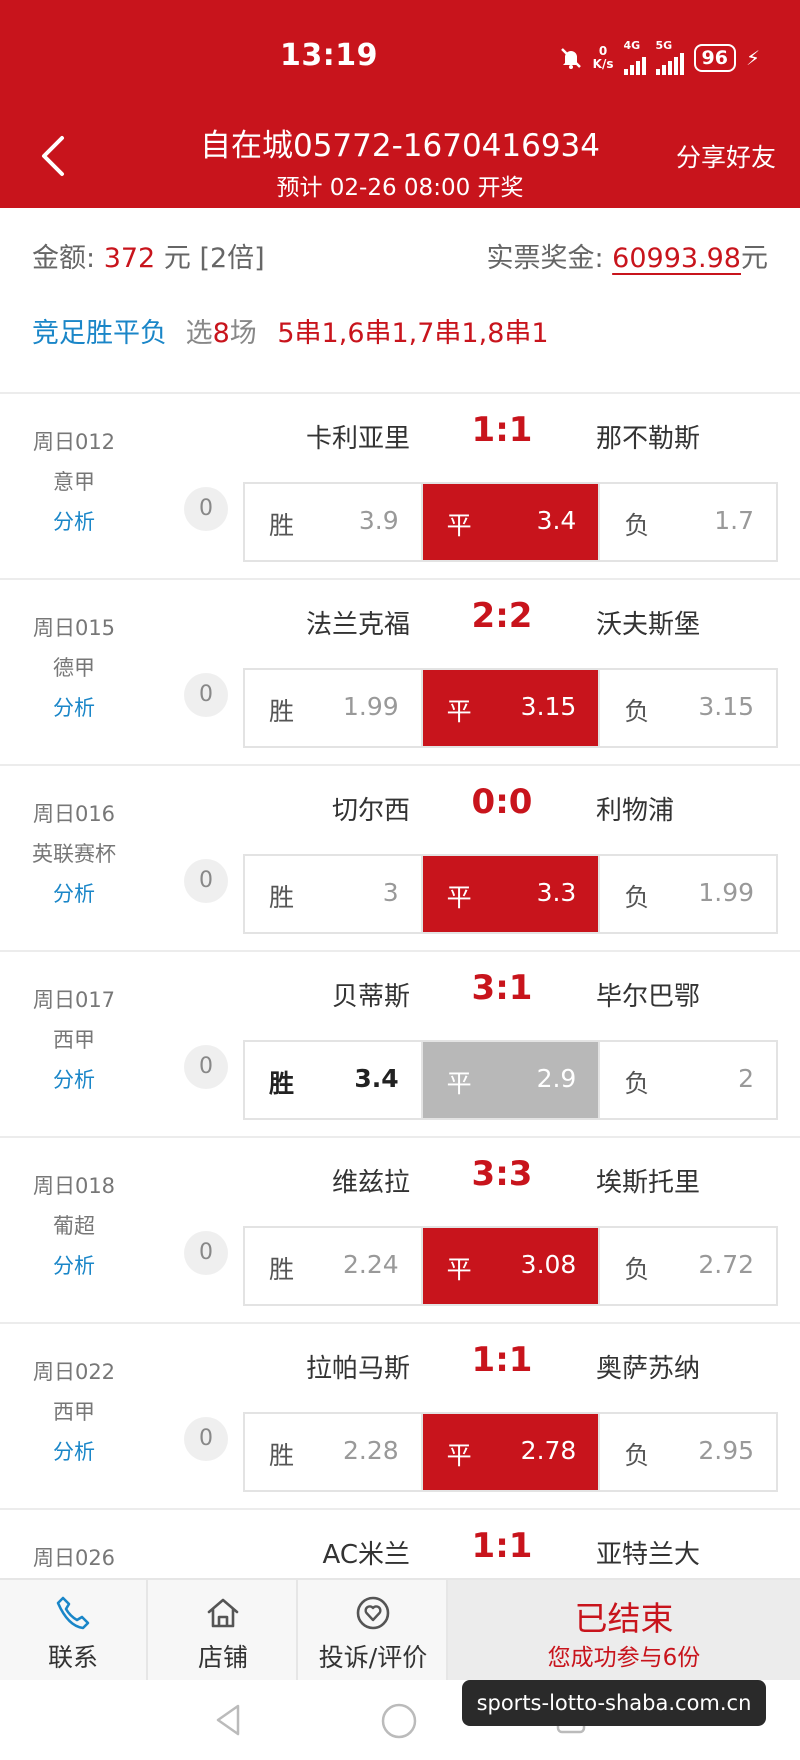 The image size is (800, 1760). I want to click on home-team: 维兹拉, so click(370, 1183).